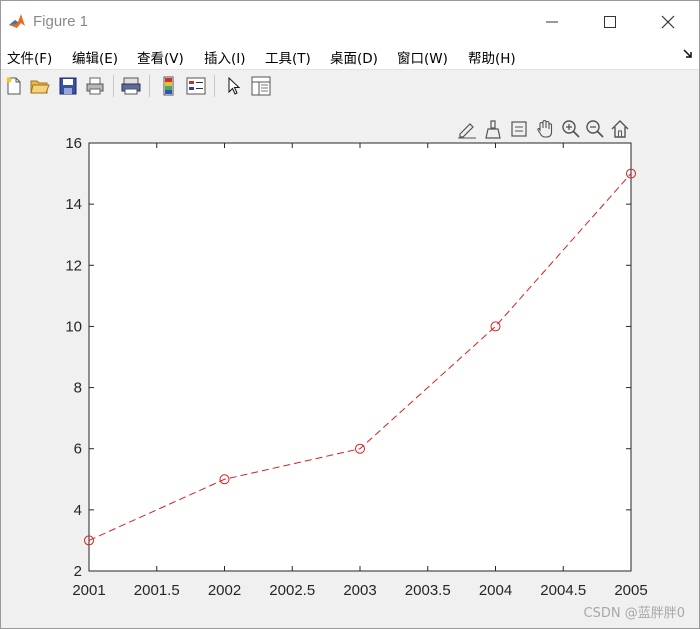 The width and height of the screenshot is (700, 629). What do you see at coordinates (78, 449) in the screenshot?
I see `y-tick-label: 6` at bounding box center [78, 449].